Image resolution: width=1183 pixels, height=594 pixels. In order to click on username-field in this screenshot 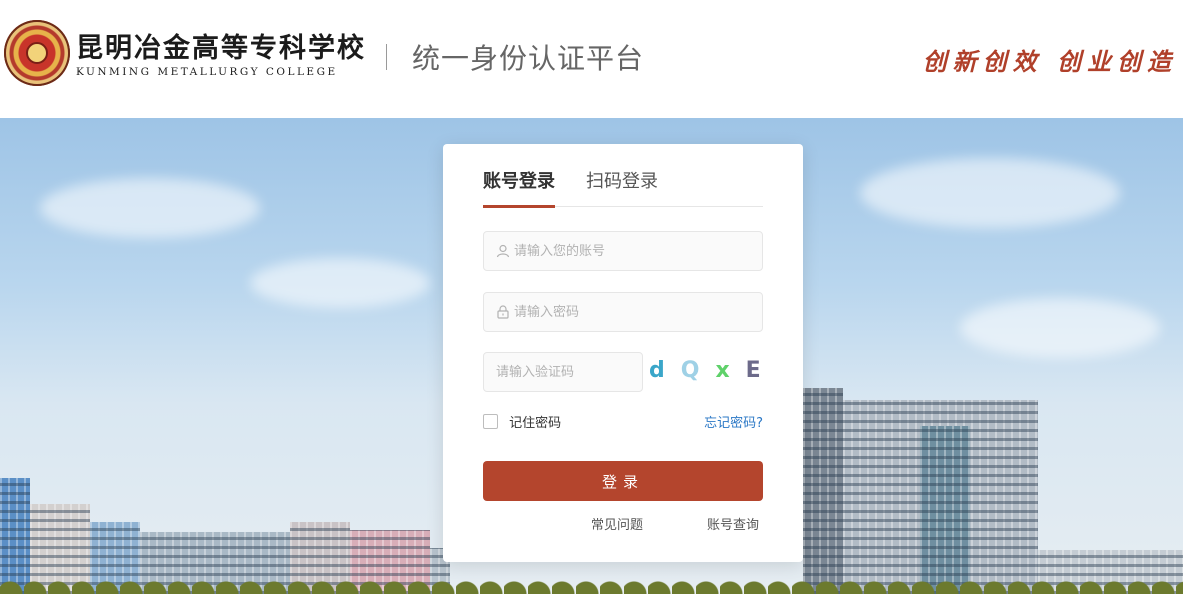, I will do `click(623, 251)`.